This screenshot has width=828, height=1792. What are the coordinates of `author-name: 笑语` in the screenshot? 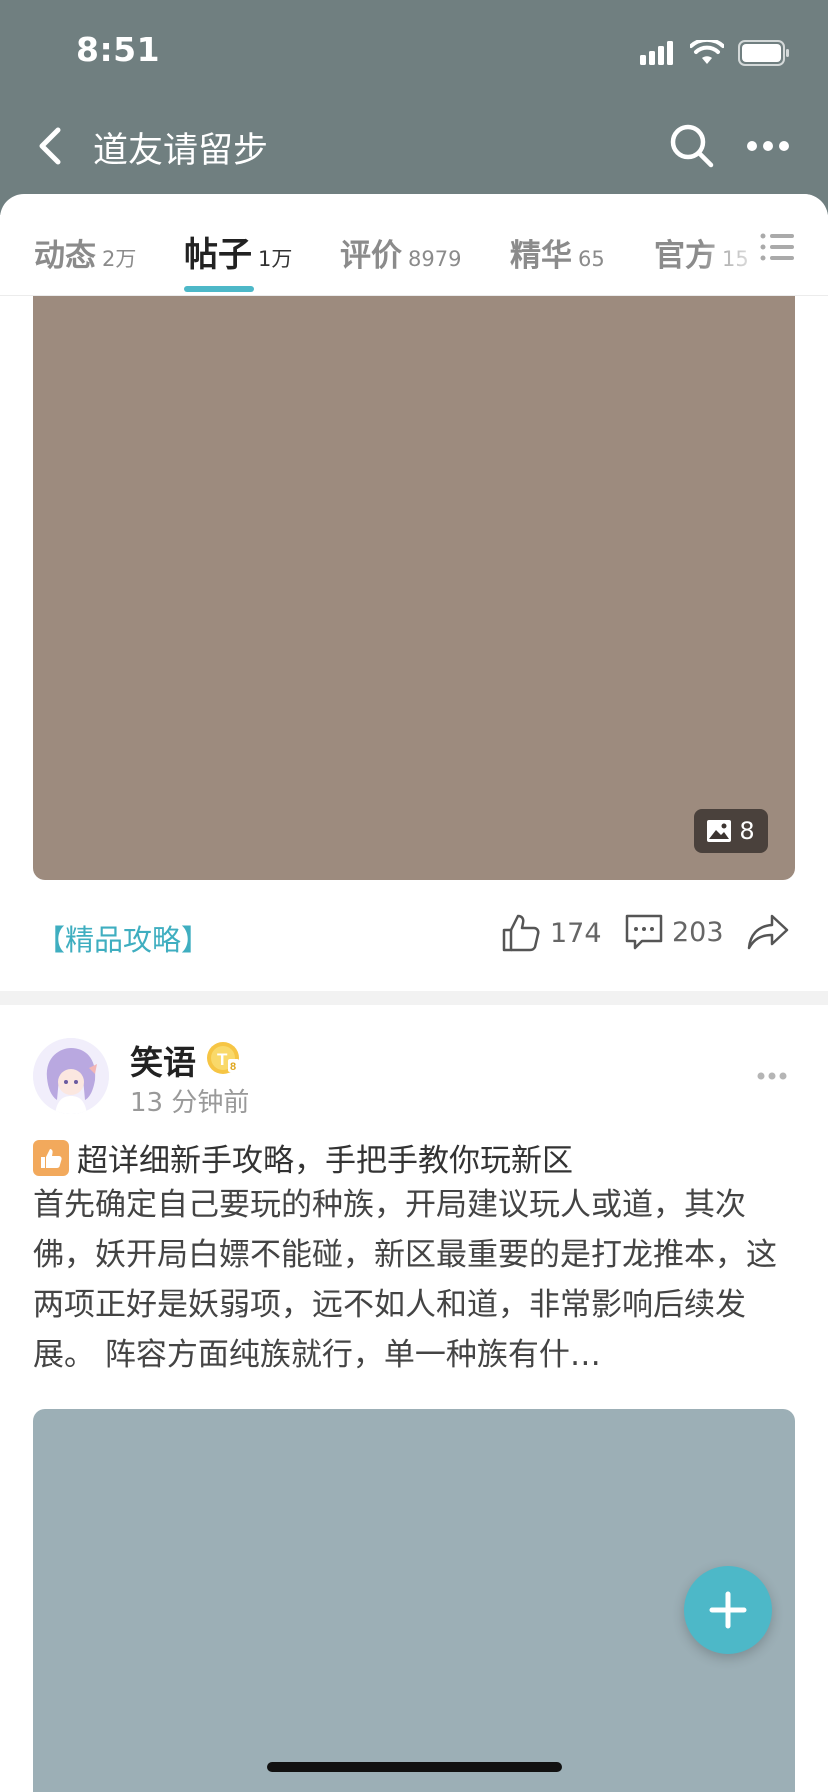 It's located at (163, 1060).